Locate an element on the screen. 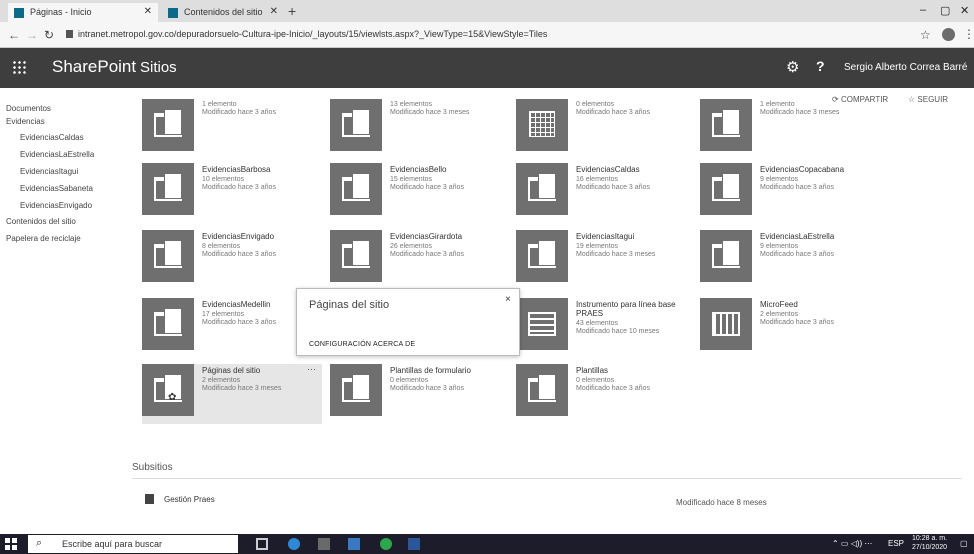 Image resolution: width=974 pixels, height=554 pixels. nav-item-evidencias-sabaneta: EvidenciasSabaneta is located at coordinates (56, 188).